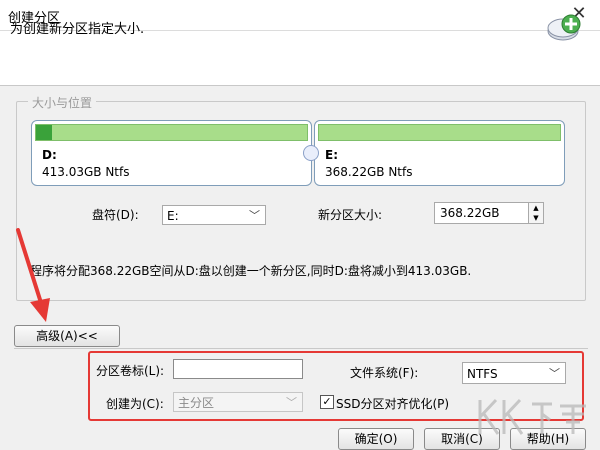 This screenshot has width=600, height=450. What do you see at coordinates (130, 371) in the screenshot?
I see `volume-label-label: 分区卷标(L):` at bounding box center [130, 371].